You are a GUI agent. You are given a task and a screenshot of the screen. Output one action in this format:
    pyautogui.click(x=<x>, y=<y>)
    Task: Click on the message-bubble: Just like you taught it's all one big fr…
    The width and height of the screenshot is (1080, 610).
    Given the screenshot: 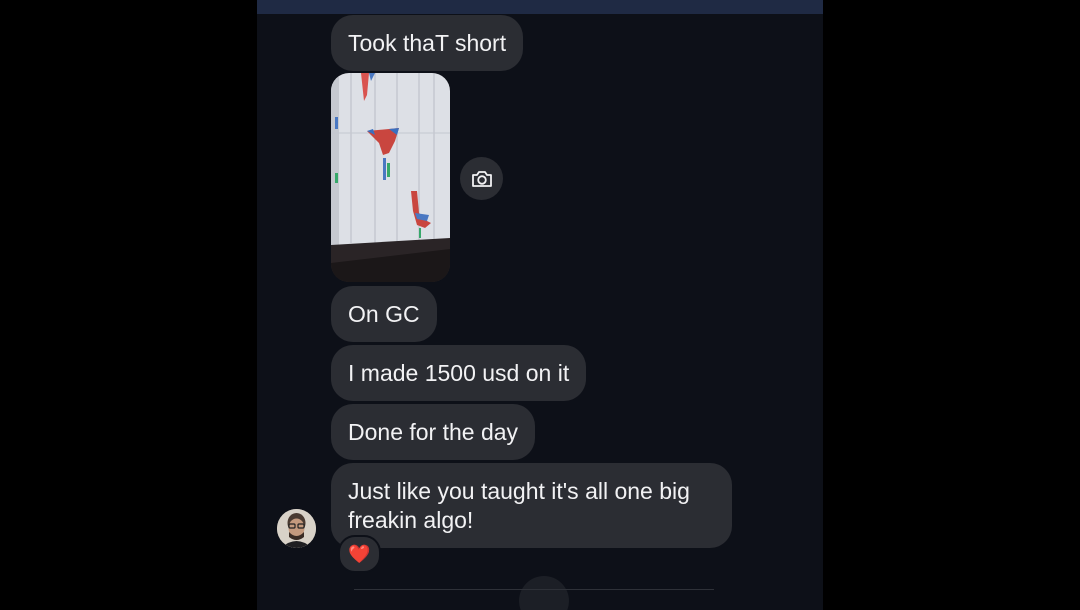 What is the action you would take?
    pyautogui.click(x=531, y=505)
    